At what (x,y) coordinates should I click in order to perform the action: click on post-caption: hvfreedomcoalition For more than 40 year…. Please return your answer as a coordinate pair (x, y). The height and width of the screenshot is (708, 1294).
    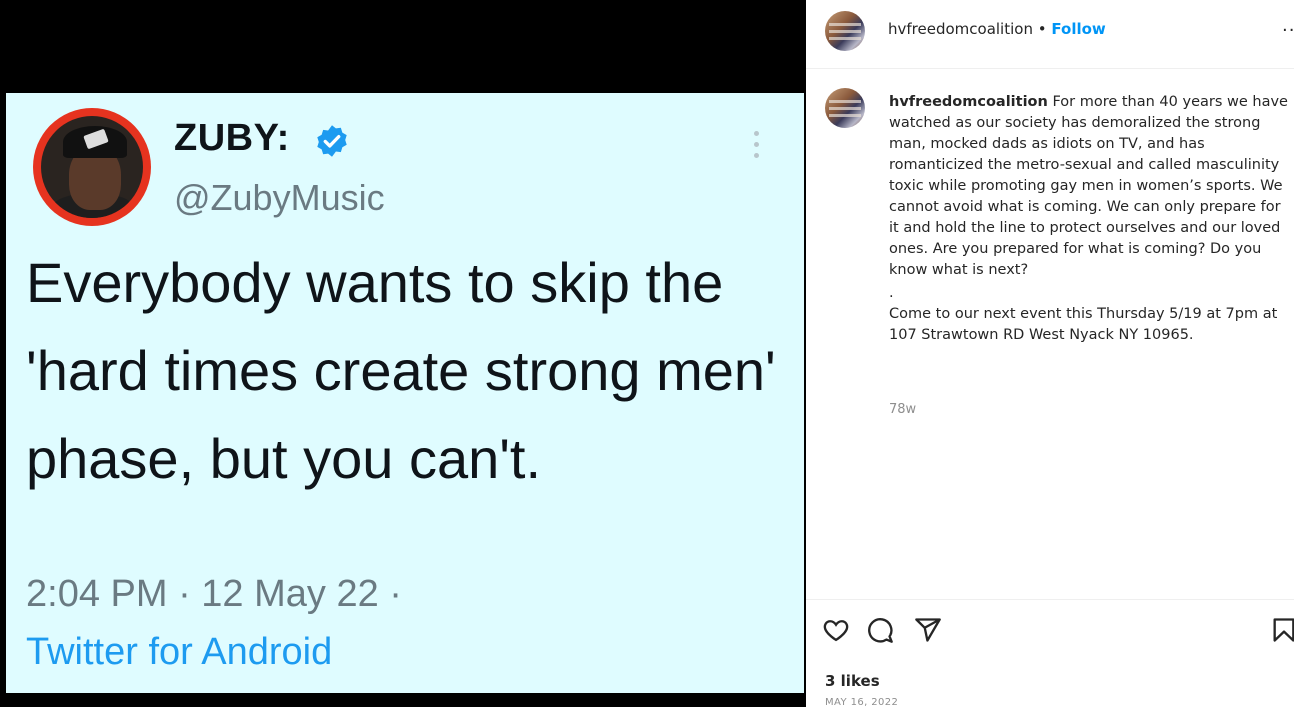
    Looking at the image, I should click on (1089, 219).